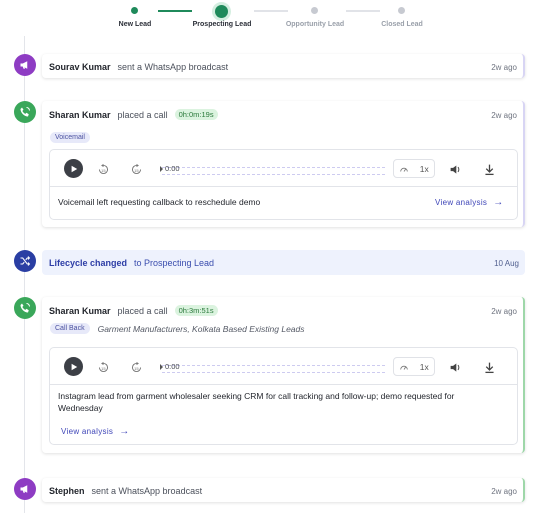  Describe the element at coordinates (25, 261) in the screenshot. I see `shuffle-icon` at that location.